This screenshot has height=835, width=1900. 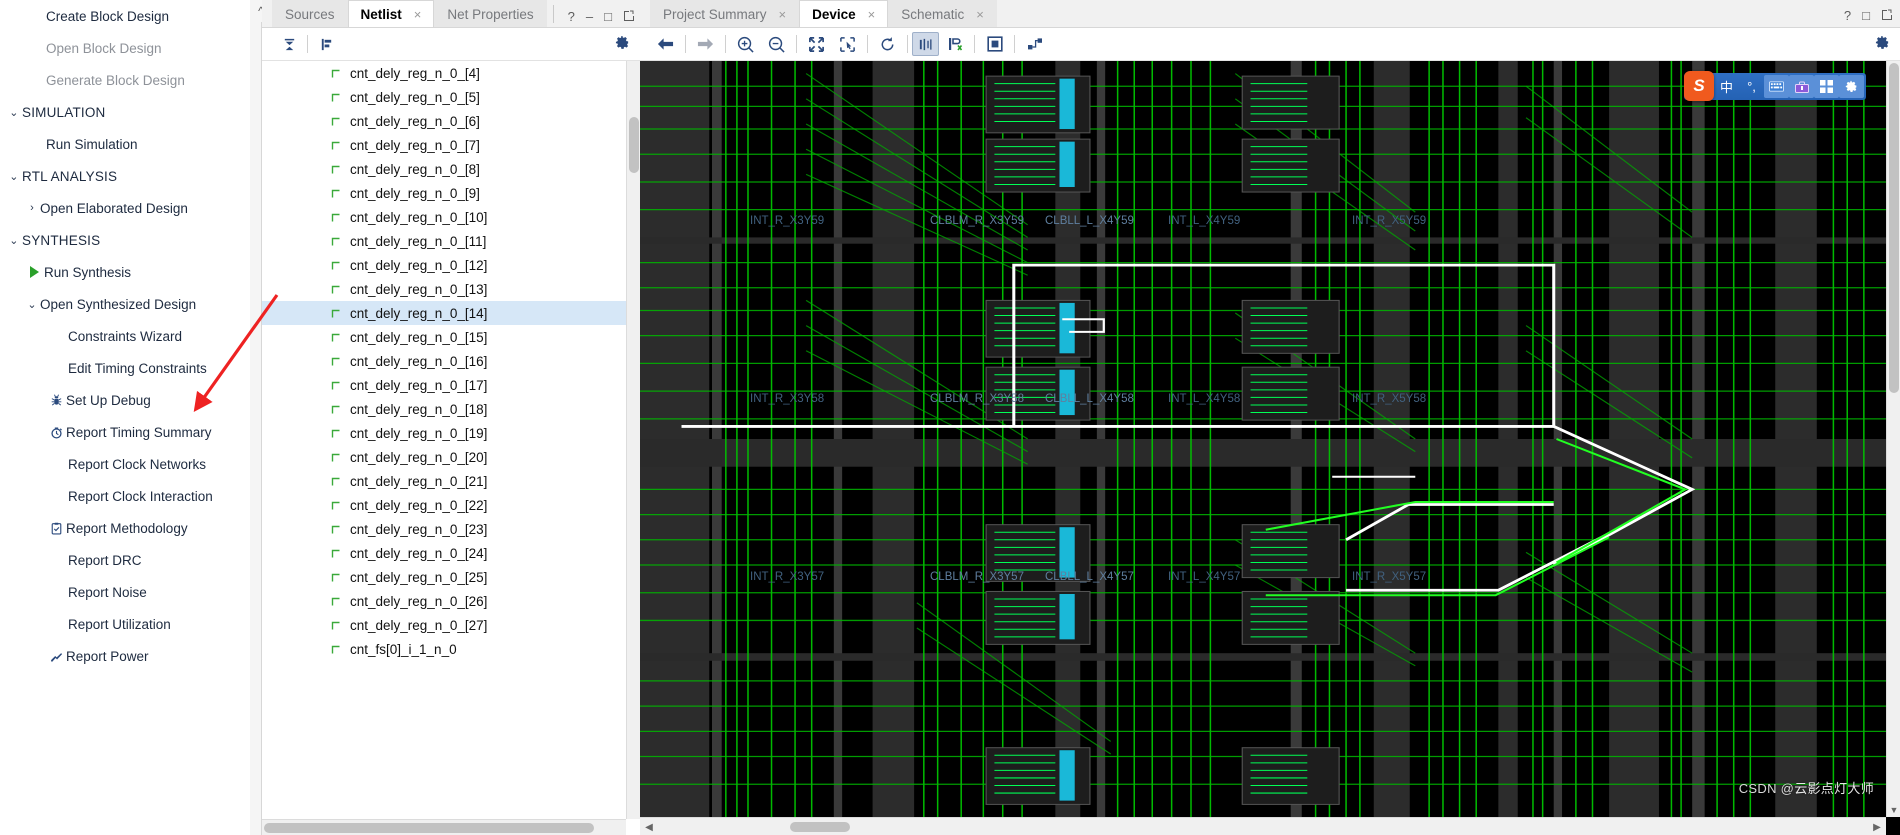 What do you see at coordinates (444, 121) in the screenshot?
I see `netlist-tree-item: cnt_dely_reg_n_0_[6]` at bounding box center [444, 121].